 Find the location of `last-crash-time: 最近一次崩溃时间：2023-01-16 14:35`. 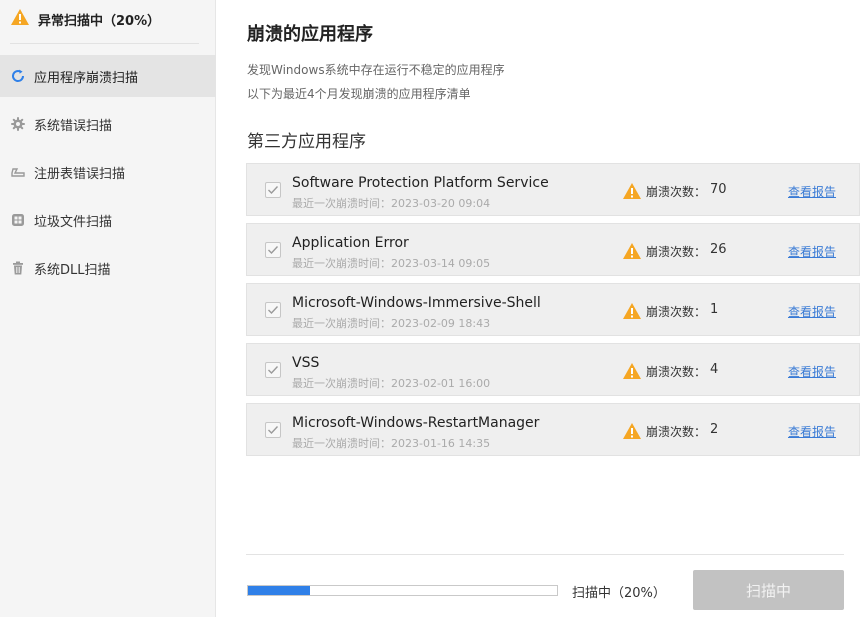

last-crash-time: 最近一次崩溃时间：2023-01-16 14:35 is located at coordinates (391, 443).